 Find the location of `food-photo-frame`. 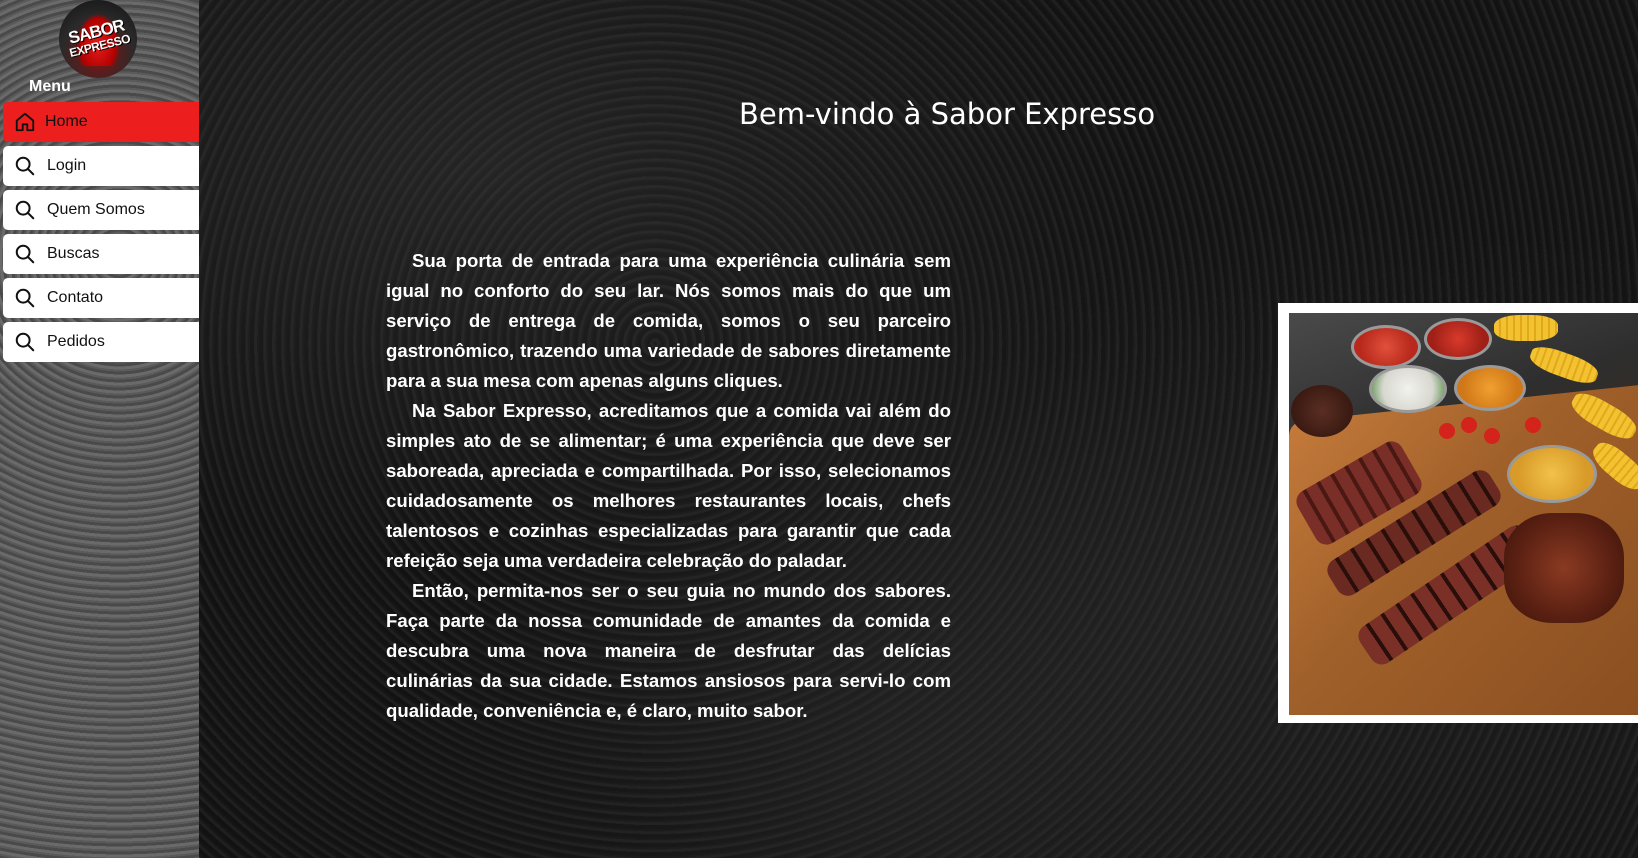

food-photo-frame is located at coordinates (1458, 513).